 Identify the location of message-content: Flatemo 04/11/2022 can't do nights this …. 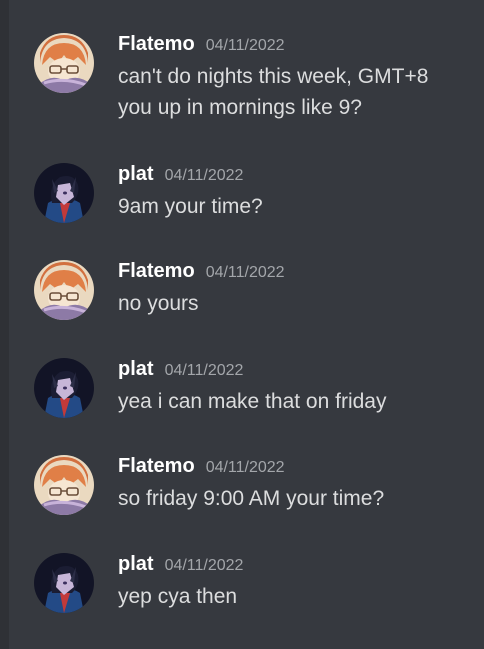
(296, 78).